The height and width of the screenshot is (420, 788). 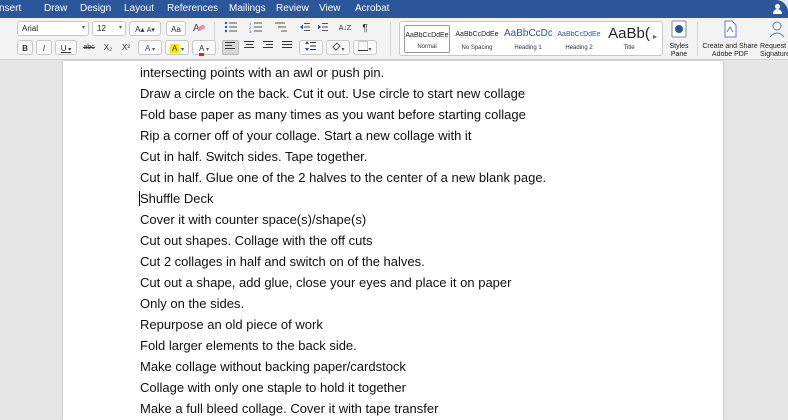 I want to click on pdf-icon, so click(x=730, y=29).